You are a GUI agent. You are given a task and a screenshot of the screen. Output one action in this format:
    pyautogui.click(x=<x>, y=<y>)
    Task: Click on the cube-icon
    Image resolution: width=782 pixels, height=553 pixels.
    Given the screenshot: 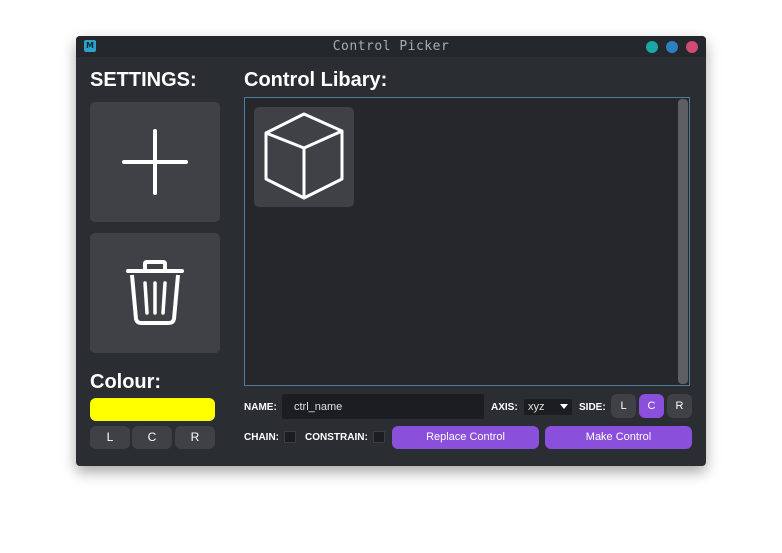 What is the action you would take?
    pyautogui.click(x=304, y=156)
    